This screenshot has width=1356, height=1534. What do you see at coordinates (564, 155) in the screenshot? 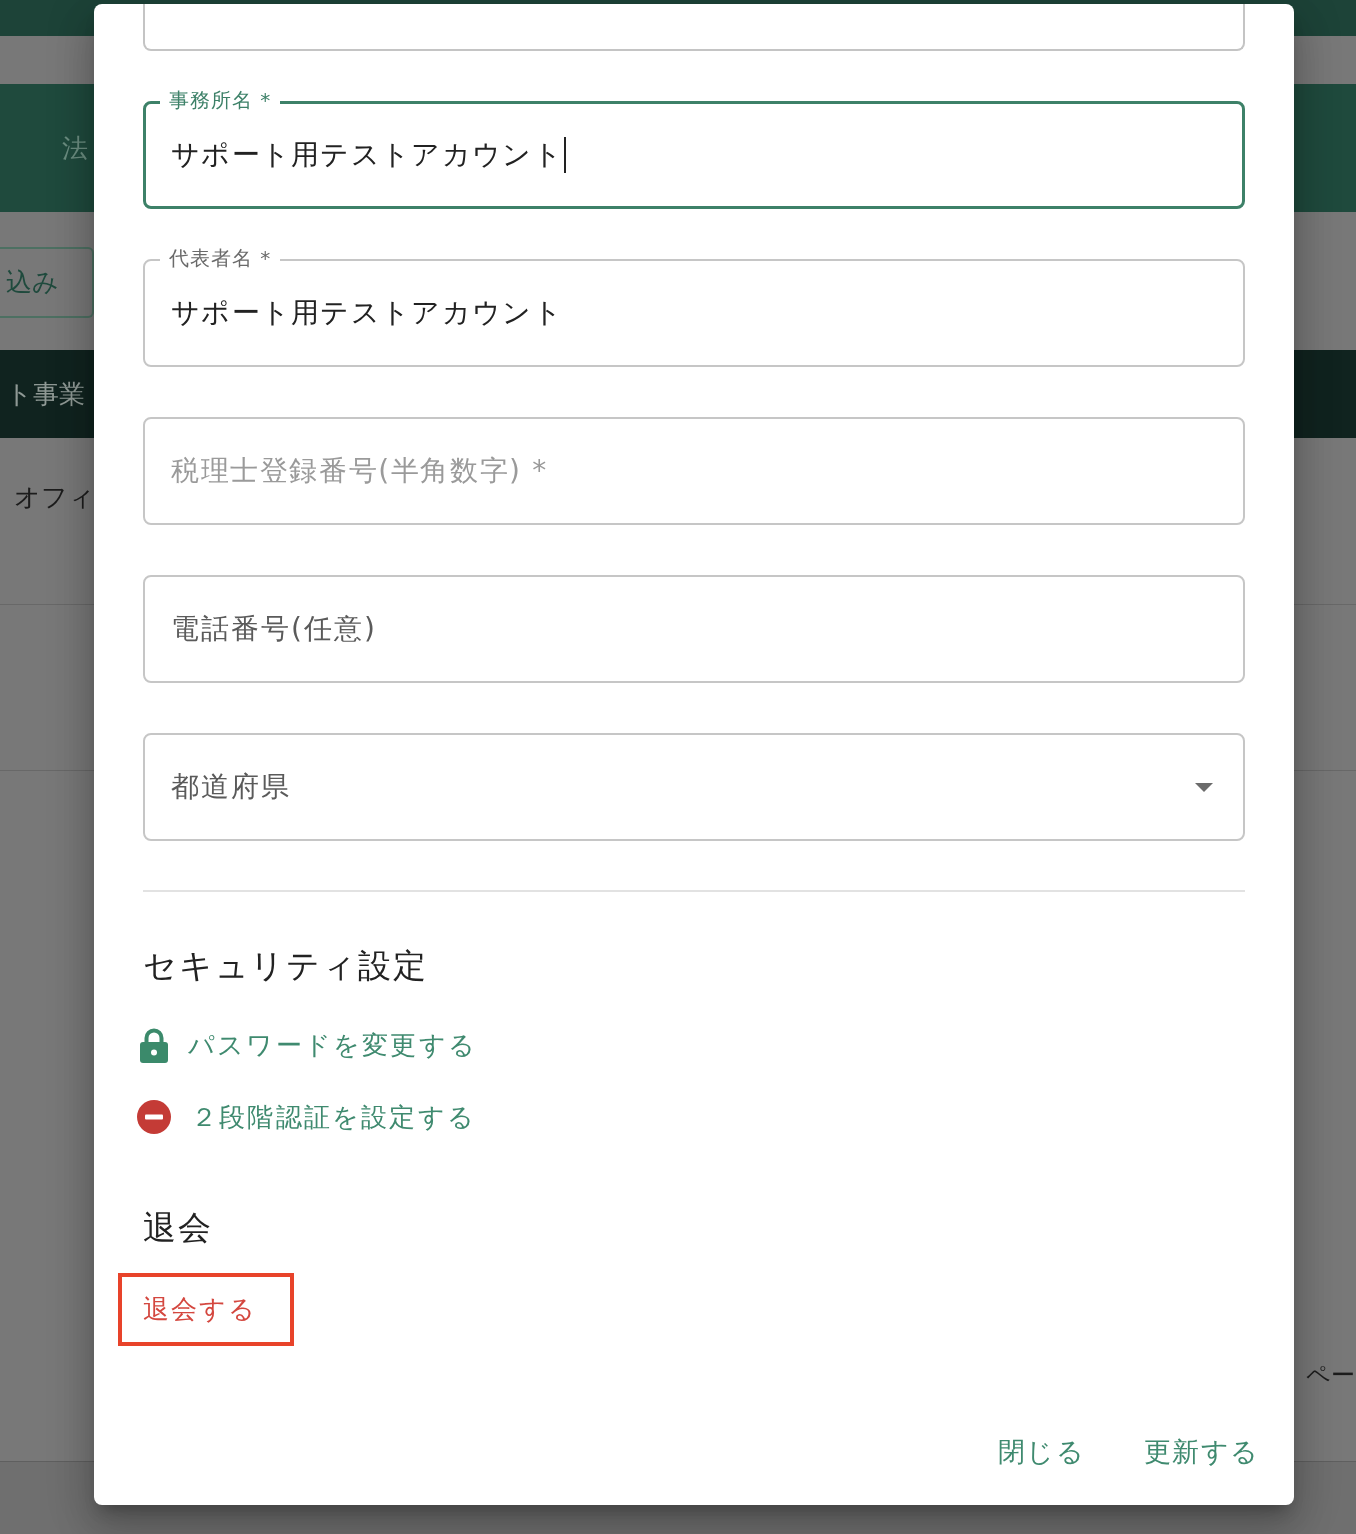
I see `text-cursor` at bounding box center [564, 155].